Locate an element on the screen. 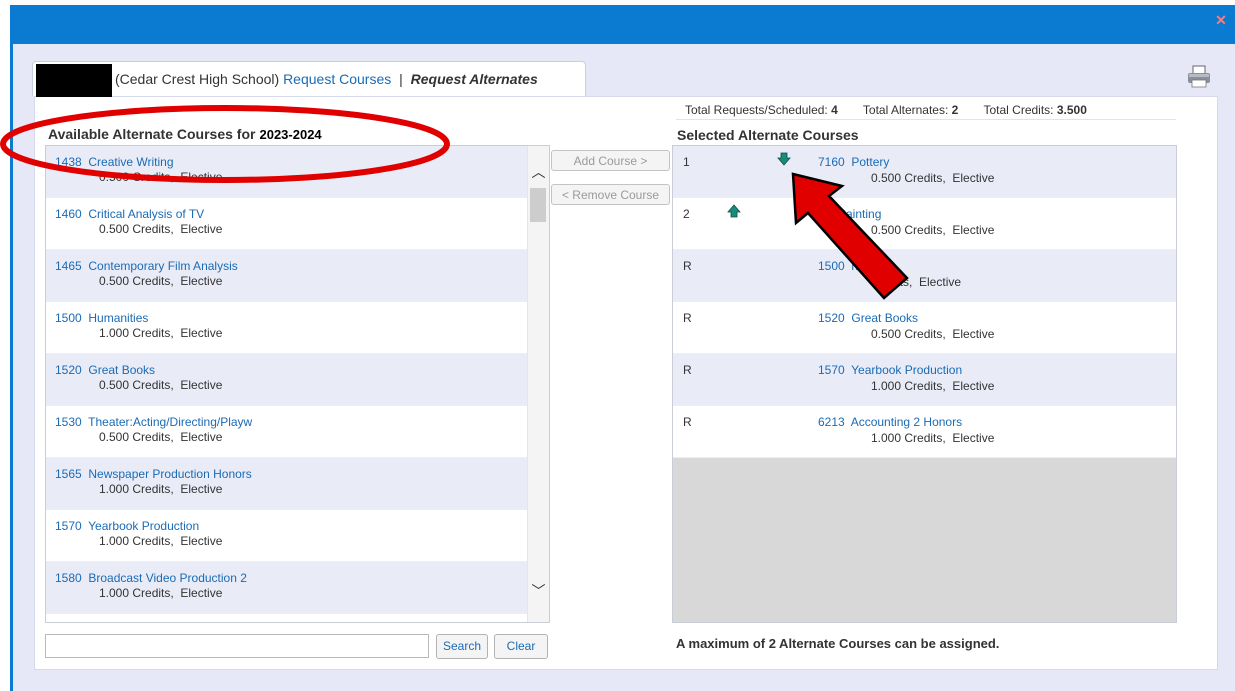 Image resolution: width=1235 pixels, height=691 pixels. course-title-line: 1565 Newspaper Production Honors is located at coordinates (291, 474).